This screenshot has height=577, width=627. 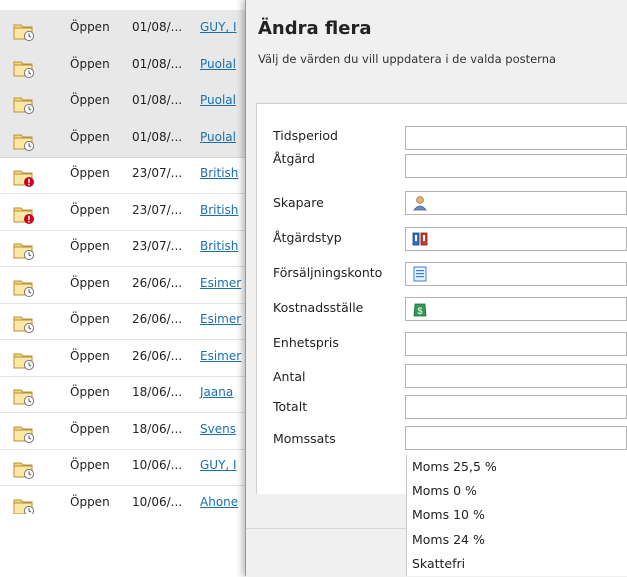 What do you see at coordinates (122, 467) in the screenshot?
I see `list-row: Öppen 10/06/... GUY, I` at bounding box center [122, 467].